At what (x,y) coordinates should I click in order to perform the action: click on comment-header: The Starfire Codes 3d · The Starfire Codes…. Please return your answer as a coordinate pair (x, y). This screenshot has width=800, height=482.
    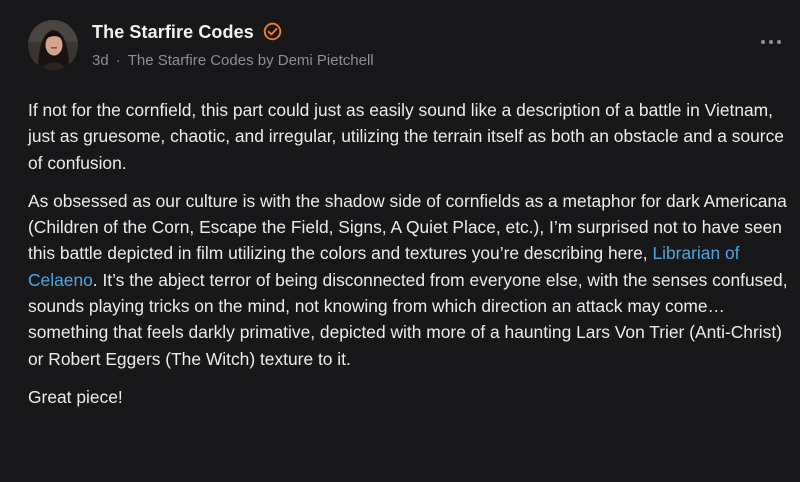
    Looking at the image, I should click on (408, 48).